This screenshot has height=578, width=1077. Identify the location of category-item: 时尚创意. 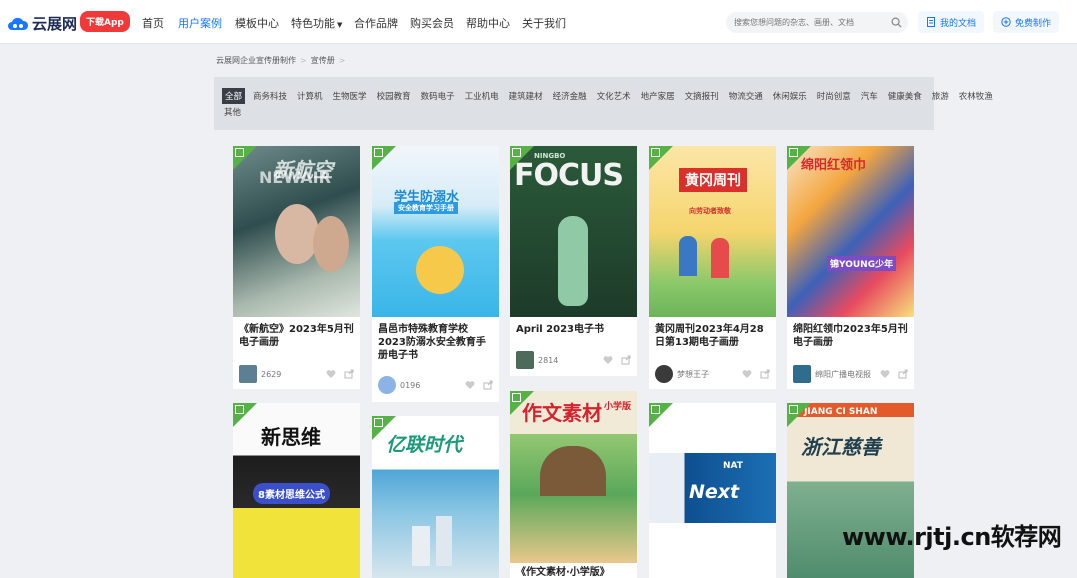
(834, 96).